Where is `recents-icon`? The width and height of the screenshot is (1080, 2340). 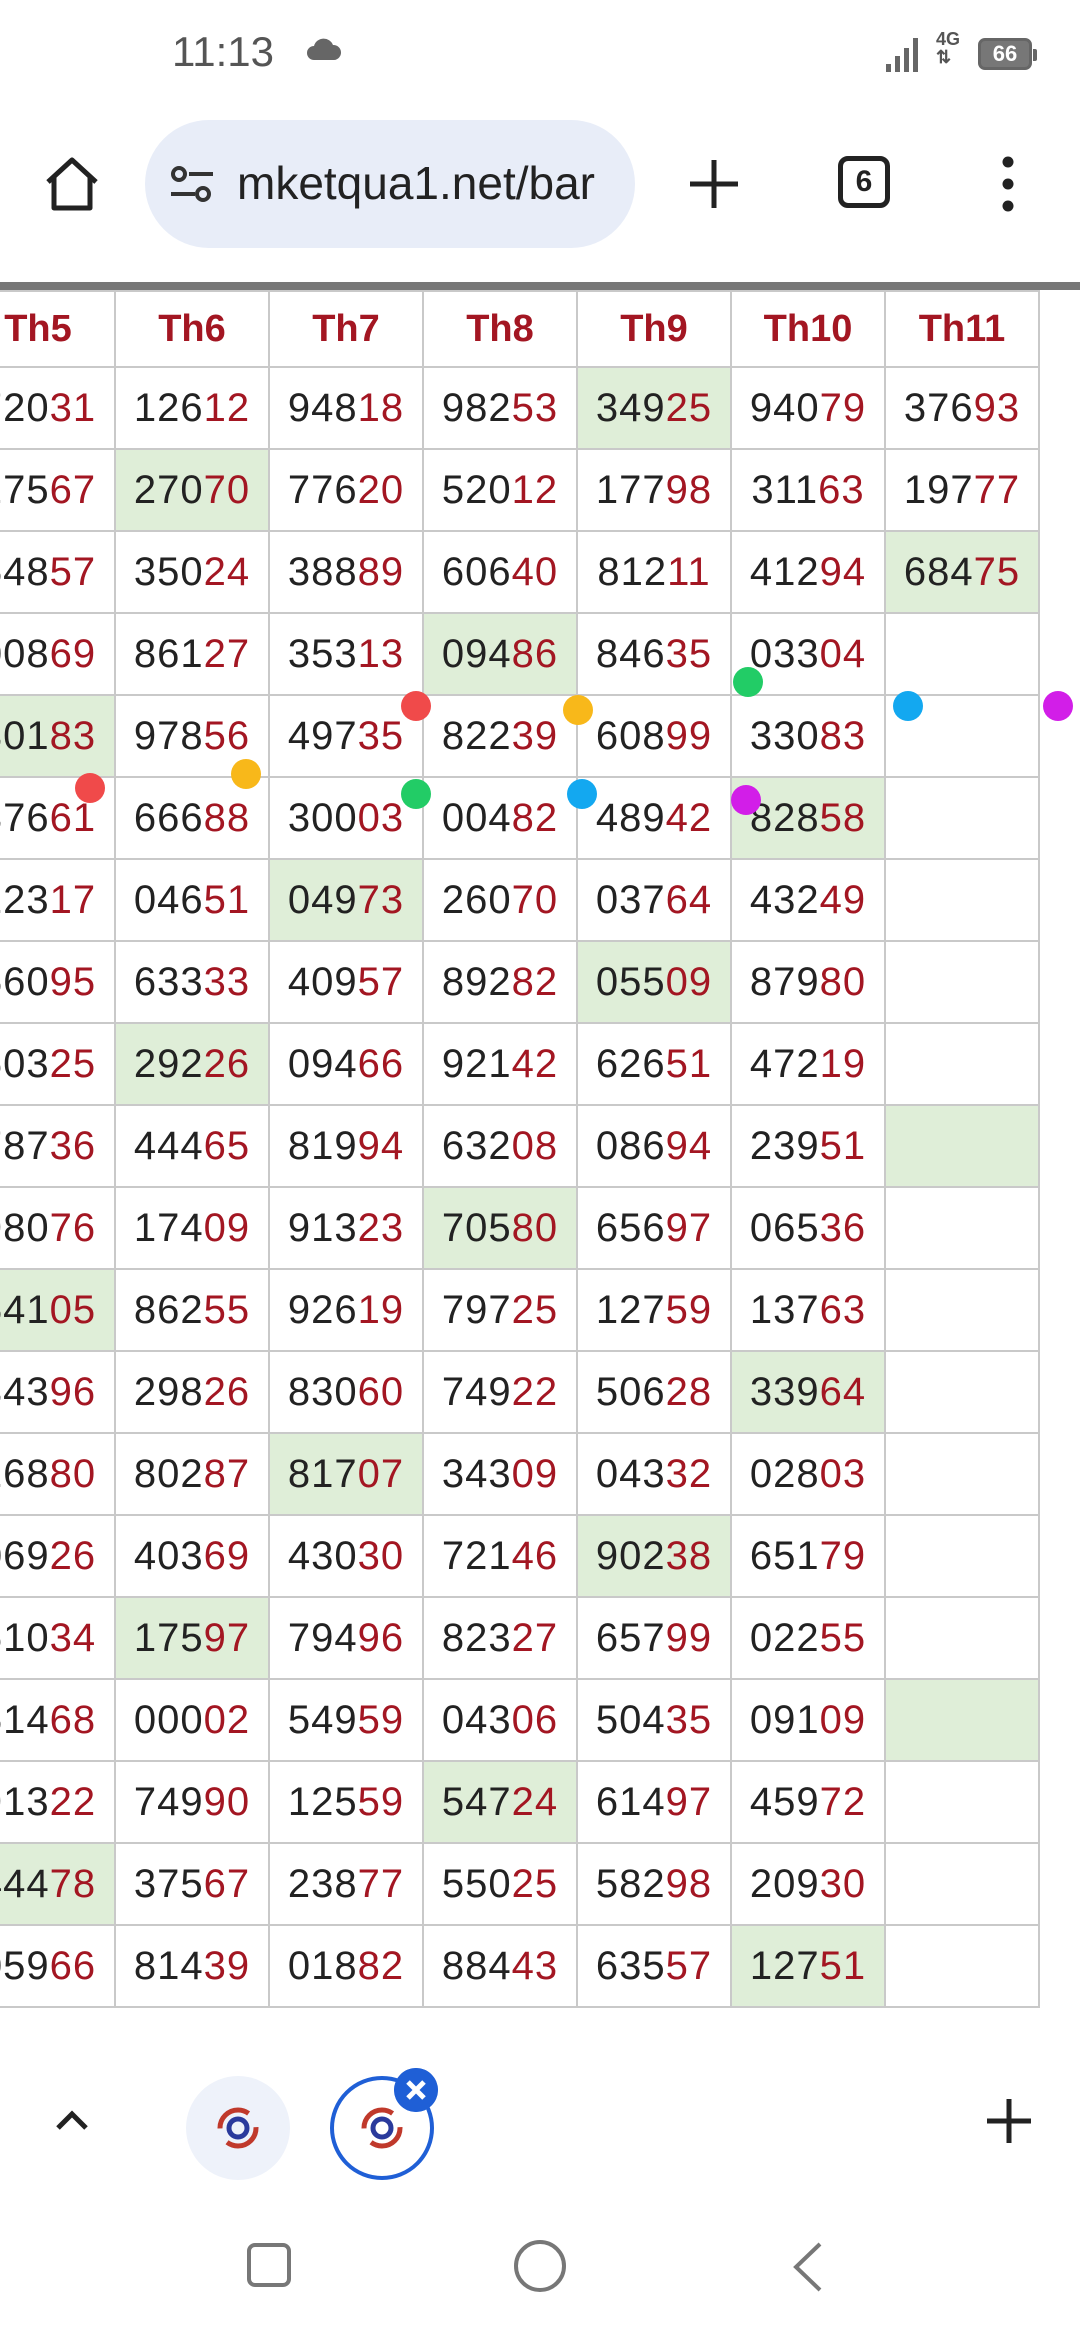
recents-icon is located at coordinates (269, 2265).